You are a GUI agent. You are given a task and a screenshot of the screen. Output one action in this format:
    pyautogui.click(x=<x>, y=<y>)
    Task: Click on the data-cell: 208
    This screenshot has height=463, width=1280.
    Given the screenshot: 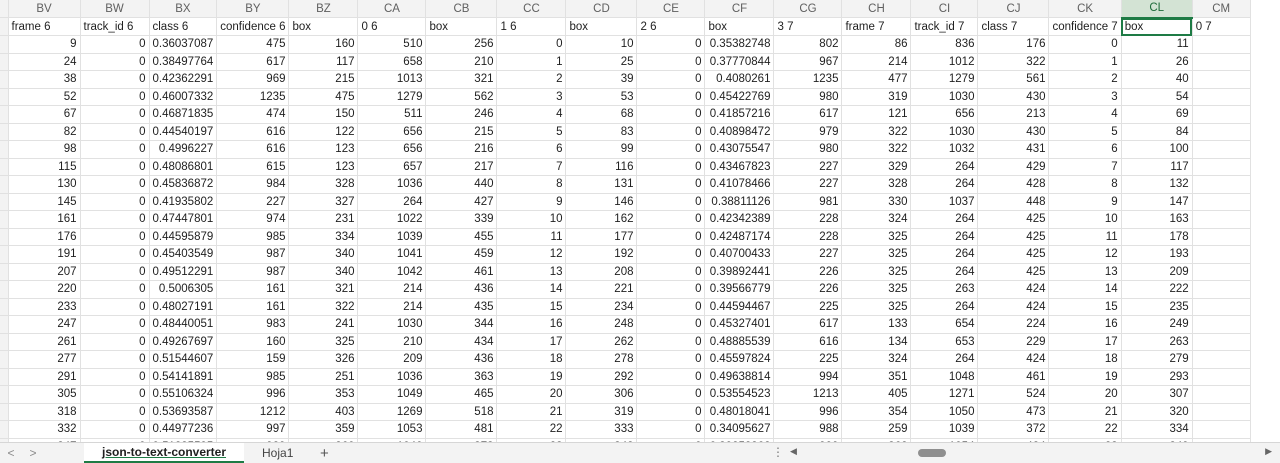 What is the action you would take?
    pyautogui.click(x=601, y=272)
    